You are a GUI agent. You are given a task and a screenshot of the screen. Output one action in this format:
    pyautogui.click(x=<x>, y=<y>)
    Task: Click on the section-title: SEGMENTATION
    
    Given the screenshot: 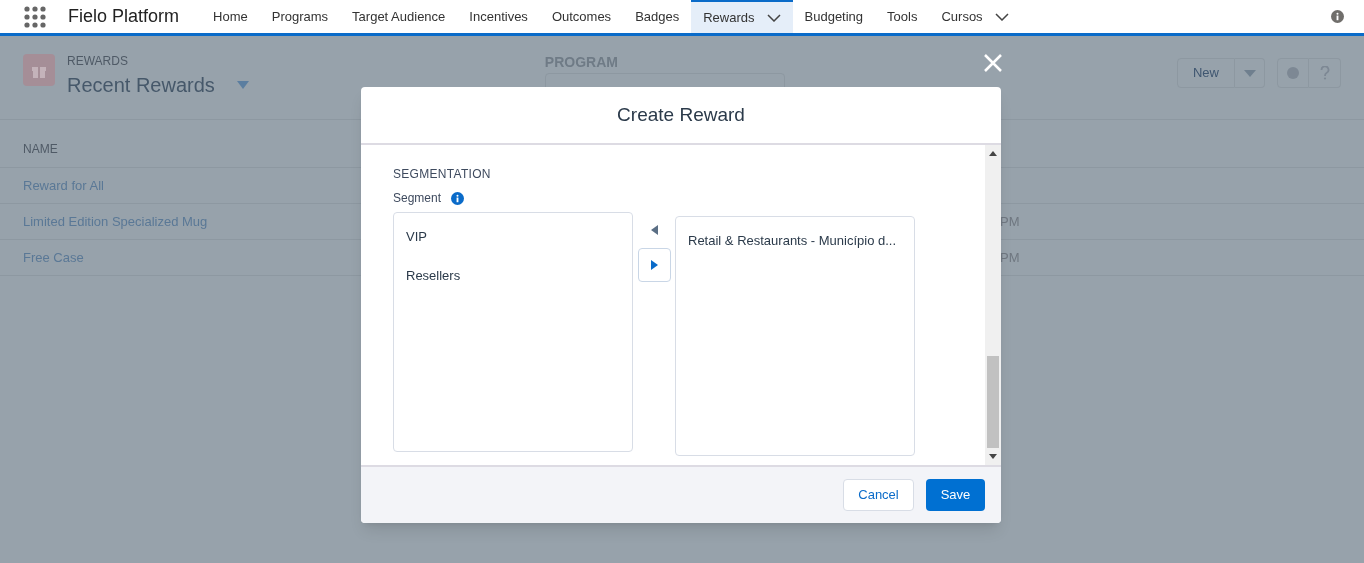 What is the action you would take?
    pyautogui.click(x=442, y=174)
    